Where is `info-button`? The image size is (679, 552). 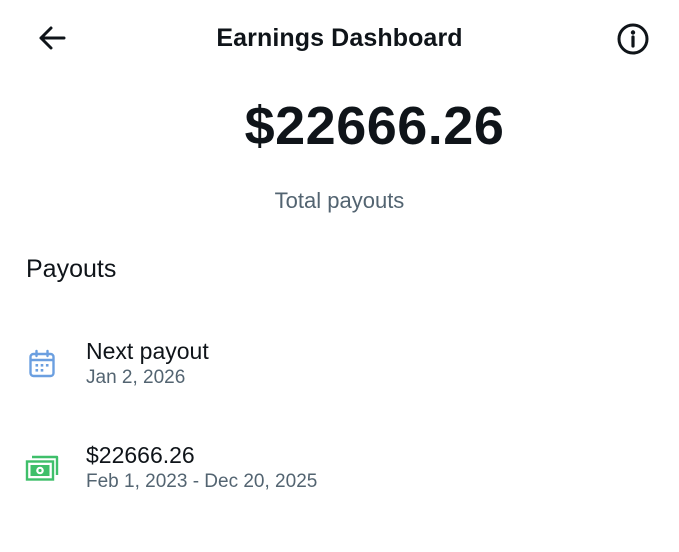
info-button is located at coordinates (633, 41).